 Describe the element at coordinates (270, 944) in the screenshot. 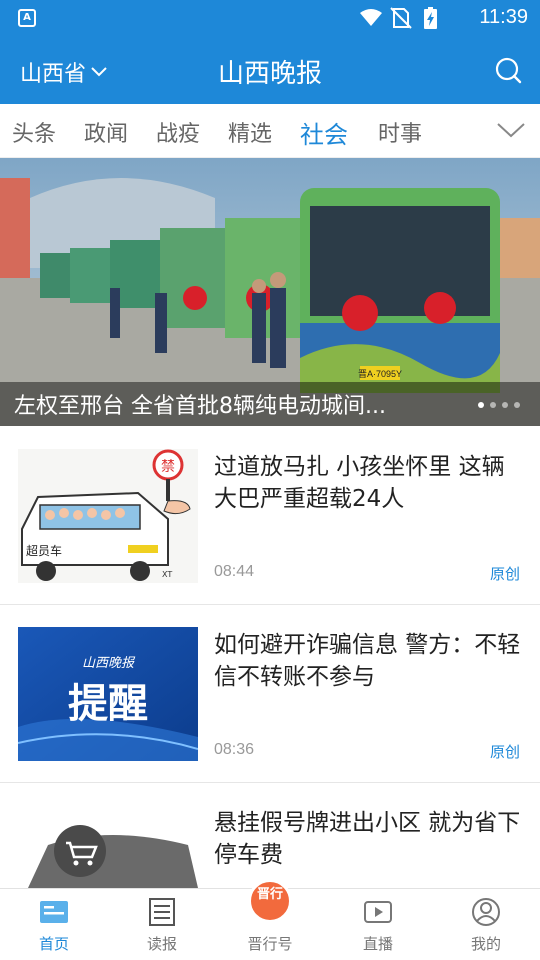

I see `nav-label: 晋行号` at that location.